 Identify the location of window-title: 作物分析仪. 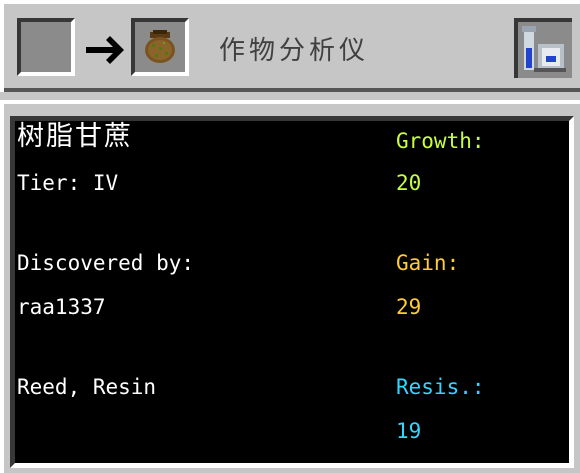
(293, 51).